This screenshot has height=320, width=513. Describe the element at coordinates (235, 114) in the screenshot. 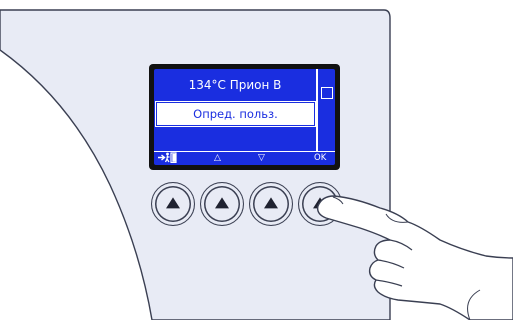

I see `menu-item-selected: Опред. польз.` at that location.